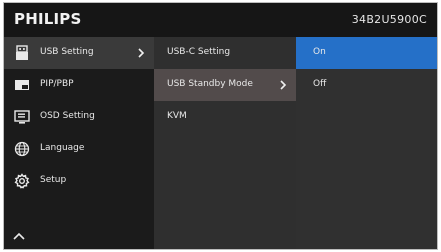 This screenshot has height=252, width=441. I want to click on option-off: Off, so click(366, 85).